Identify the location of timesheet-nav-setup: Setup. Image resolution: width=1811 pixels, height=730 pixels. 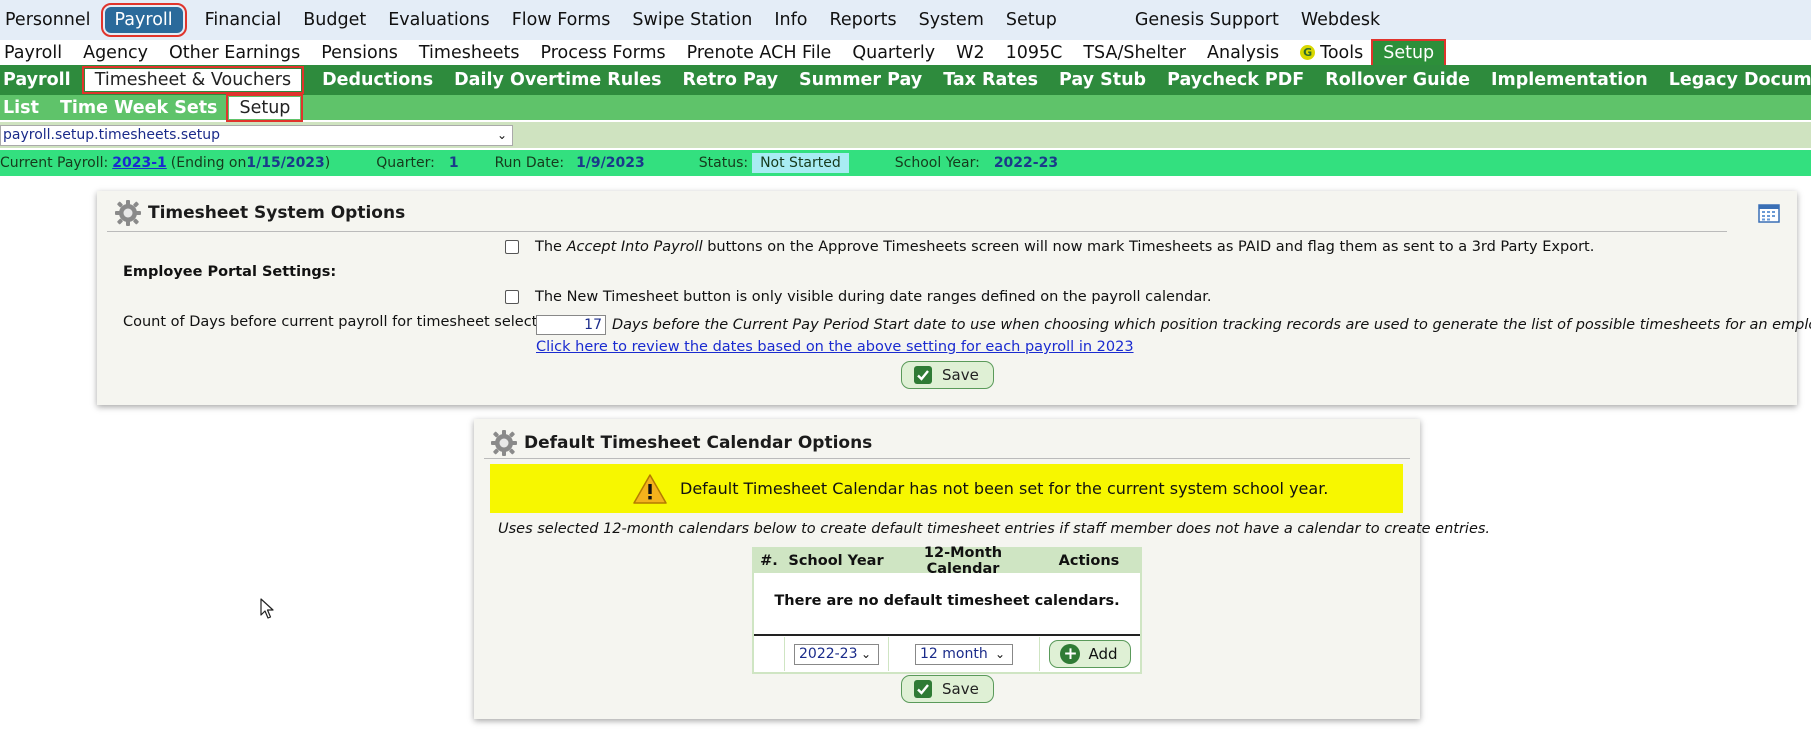
(265, 107).